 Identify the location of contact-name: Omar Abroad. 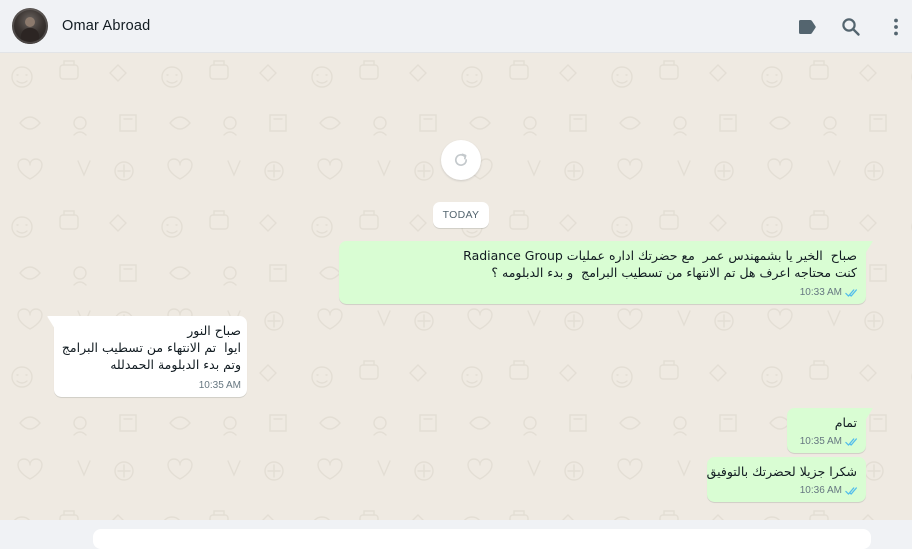
(106, 26).